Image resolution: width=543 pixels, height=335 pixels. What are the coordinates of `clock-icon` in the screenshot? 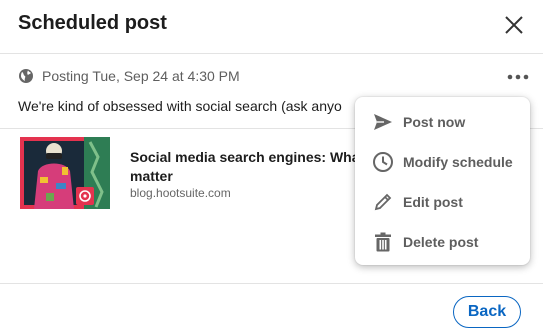 It's located at (383, 162).